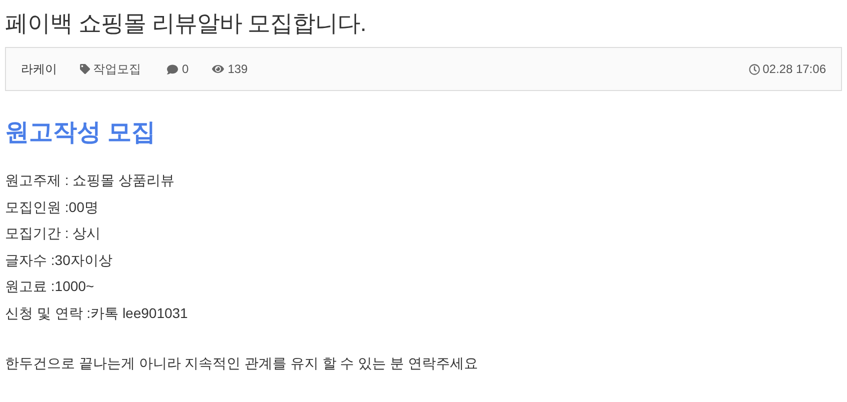 Image resolution: width=847 pixels, height=402 pixels. What do you see at coordinates (218, 69) in the screenshot?
I see `eye-icon` at bounding box center [218, 69].